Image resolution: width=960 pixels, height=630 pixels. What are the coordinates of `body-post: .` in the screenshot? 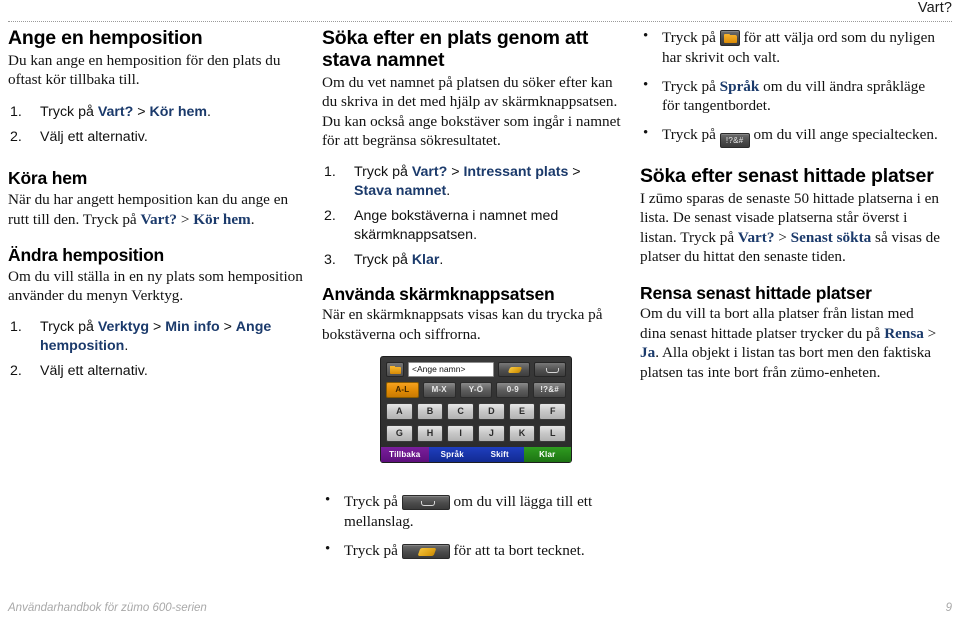 It's located at (252, 219).